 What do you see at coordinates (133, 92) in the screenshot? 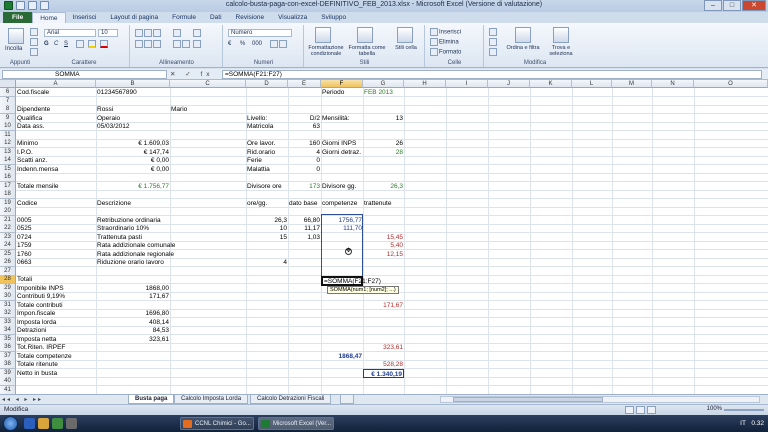
I see `cell-b6: 01234567890` at bounding box center [133, 92].